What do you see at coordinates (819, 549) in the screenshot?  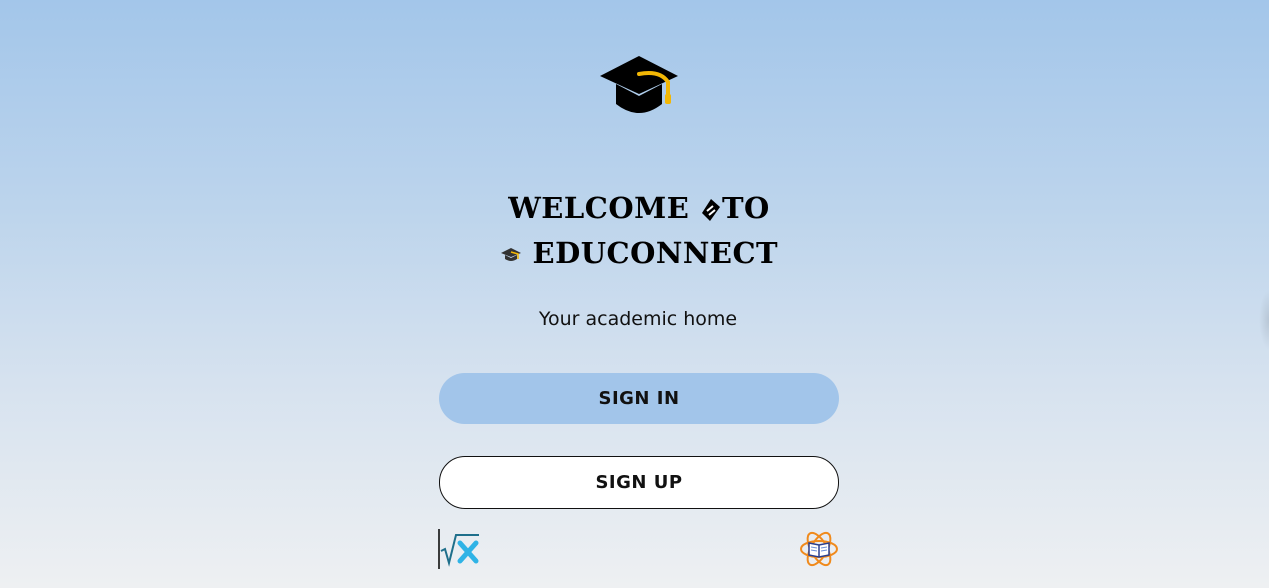 I see `atom-book-icon` at bounding box center [819, 549].